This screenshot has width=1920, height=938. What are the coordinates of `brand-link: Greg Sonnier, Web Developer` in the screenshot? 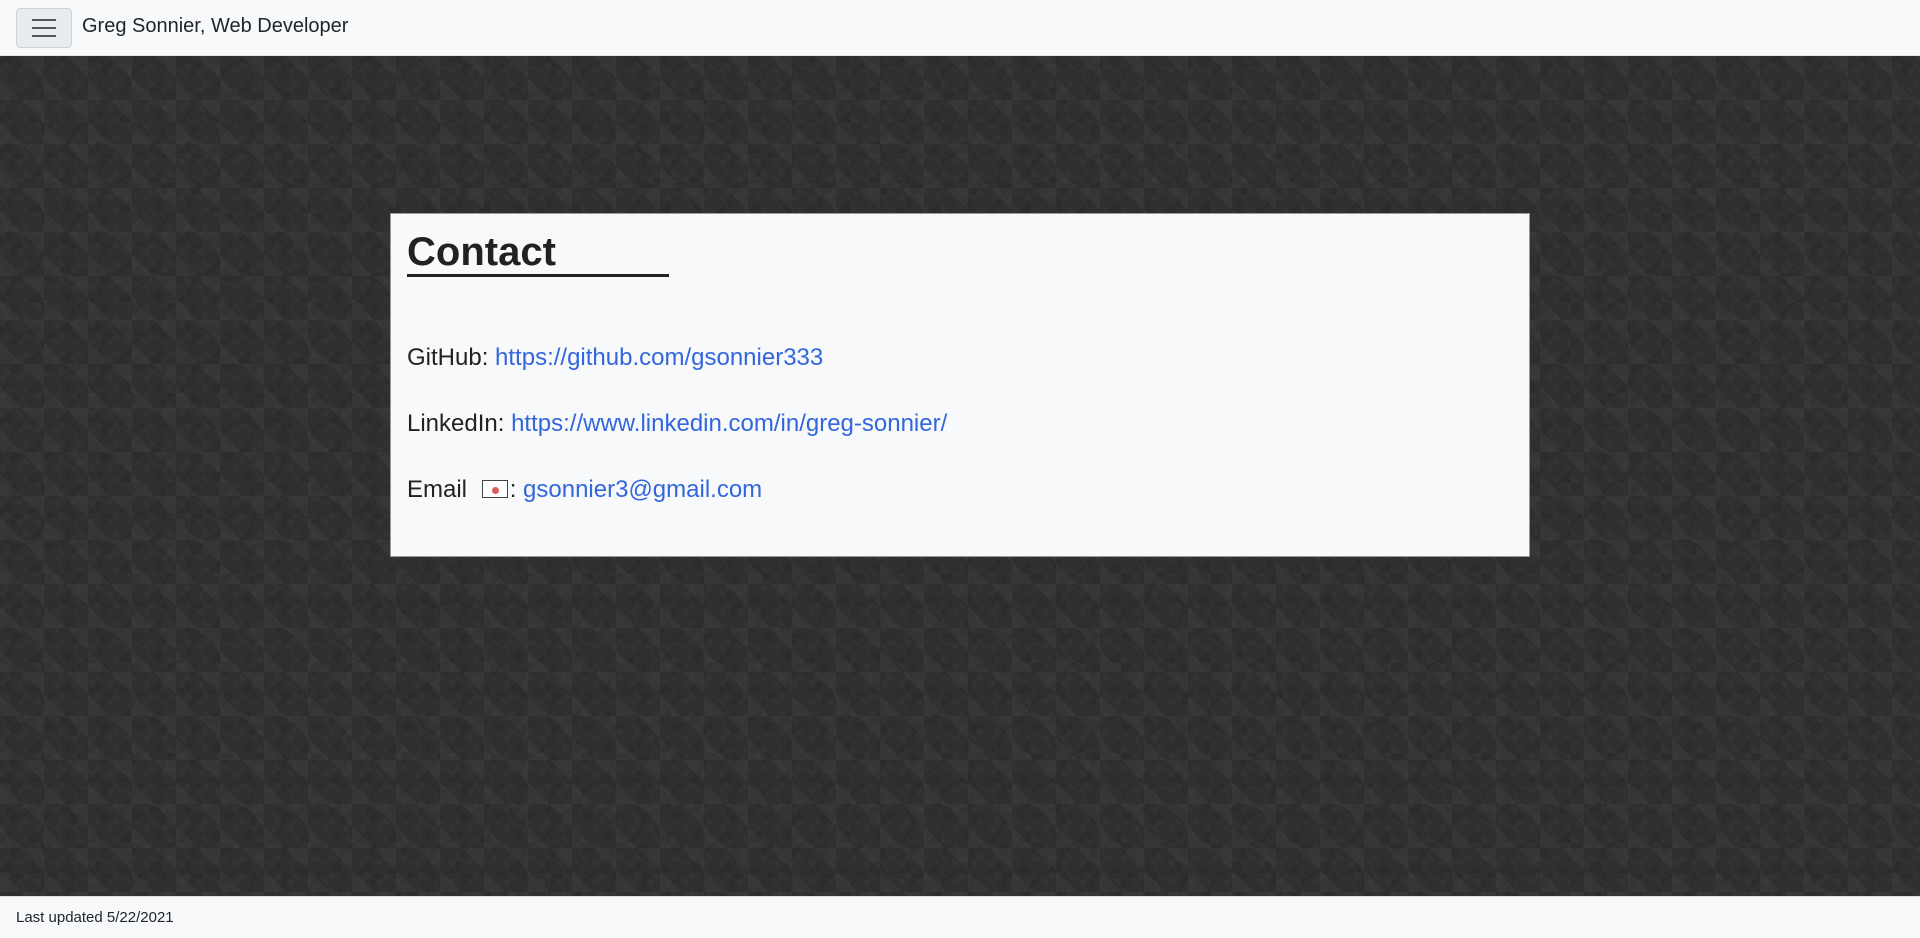 It's located at (215, 26).